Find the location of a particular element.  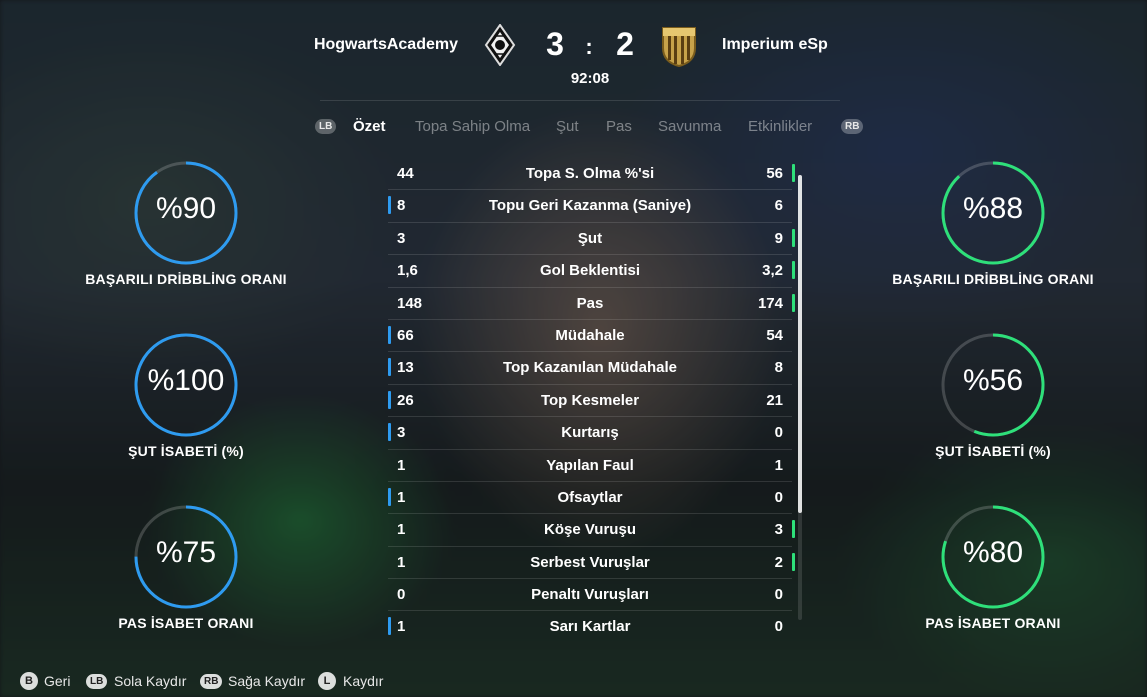

stat-label: Köşe Vuruşu is located at coordinates (590, 530).